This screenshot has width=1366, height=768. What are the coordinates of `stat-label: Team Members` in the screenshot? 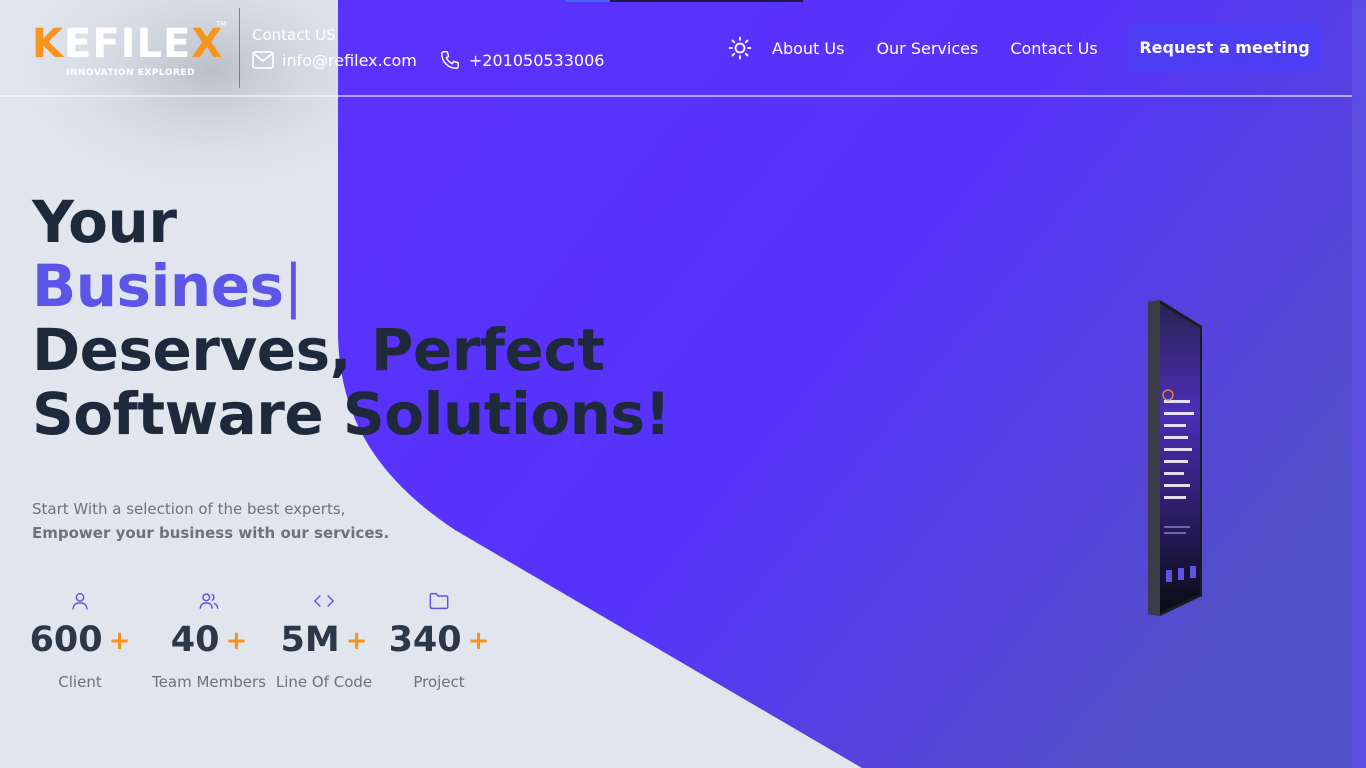 It's located at (209, 682).